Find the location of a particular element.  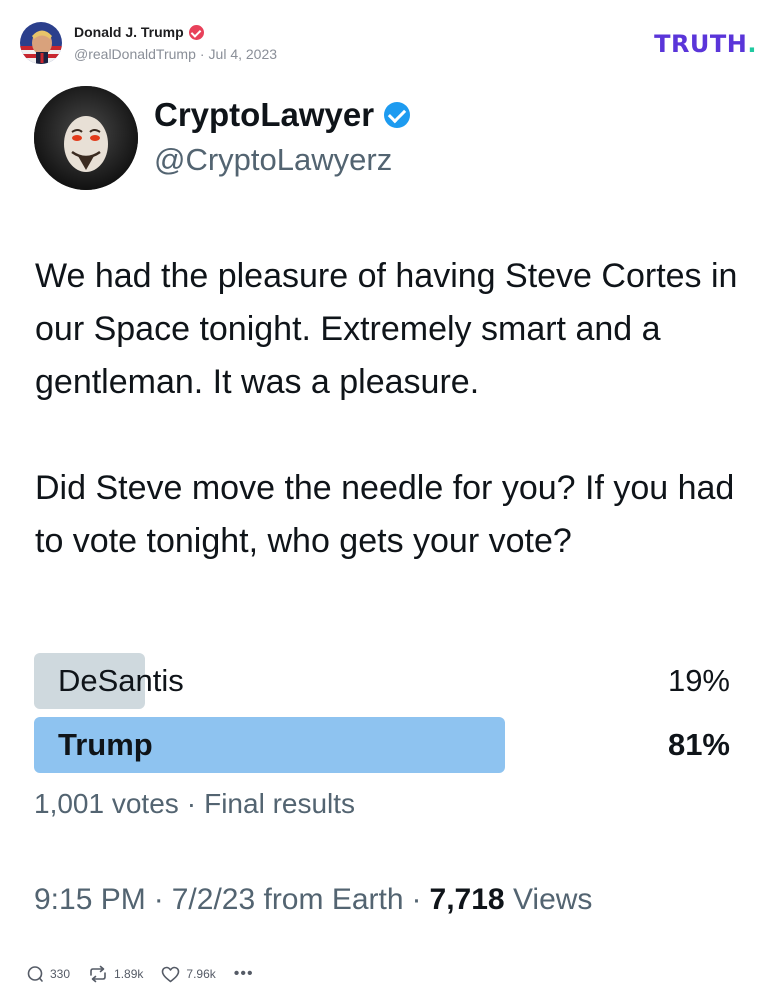

post-date: Jul 4, 2023 is located at coordinates (243, 54).